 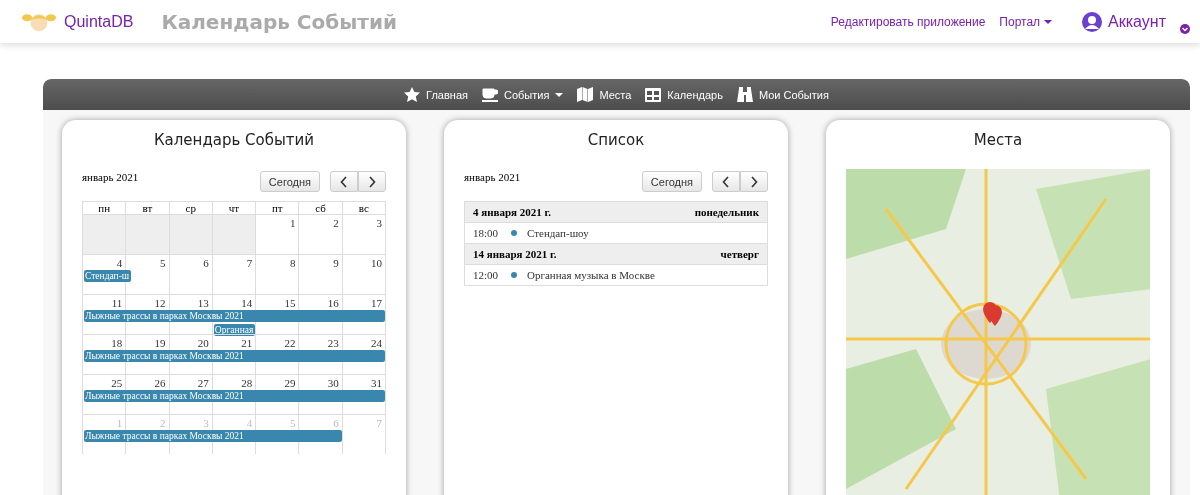 I want to click on card-title: Календарь Событий, so click(x=234, y=141).